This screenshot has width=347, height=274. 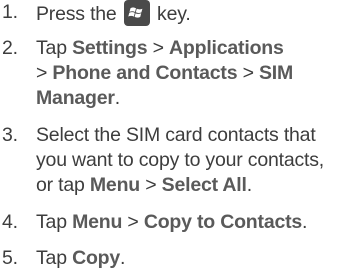 What do you see at coordinates (145, 73) in the screenshot?
I see `ui-term-phone-and-contacts: Phone and Contacts` at bounding box center [145, 73].